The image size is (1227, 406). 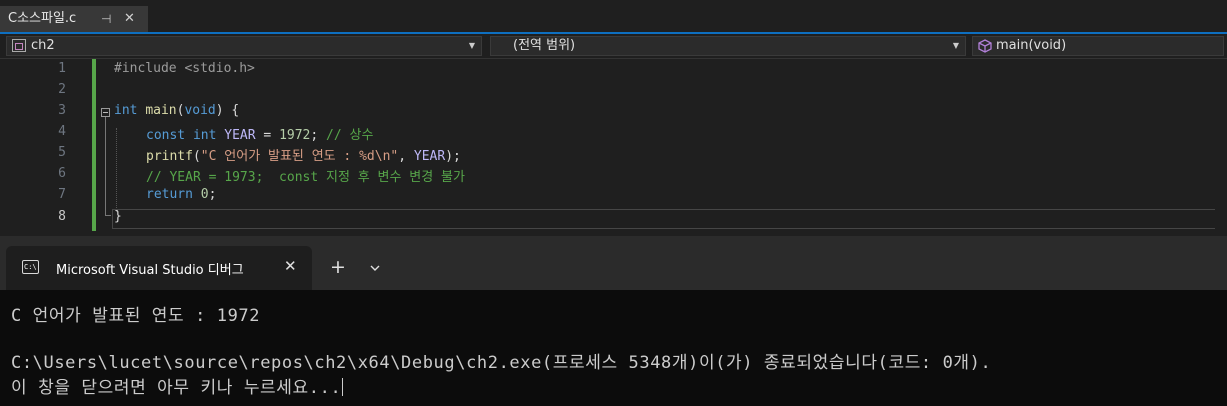 I want to click on terminal-tab: Microsoft Visual Studio 디버그 ✕, so click(x=159, y=268).